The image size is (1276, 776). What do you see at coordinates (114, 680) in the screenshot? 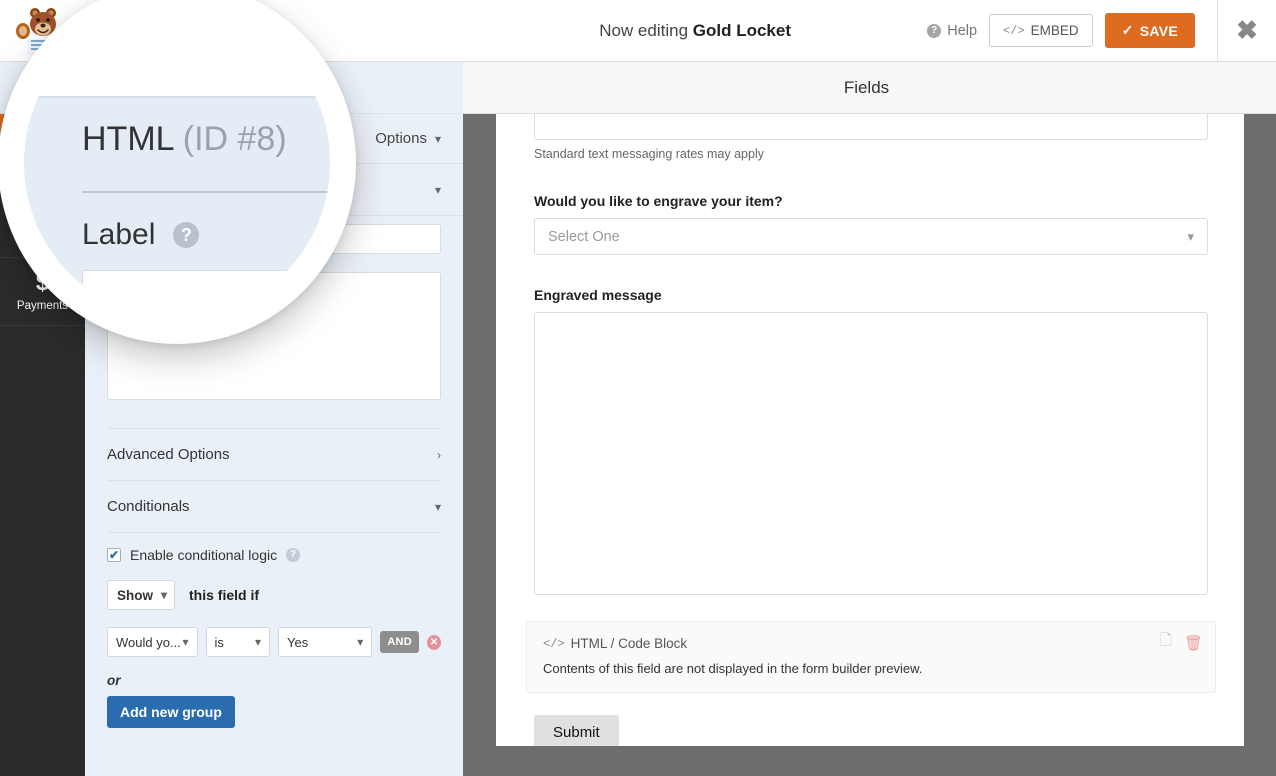
I see `or-label: or` at bounding box center [114, 680].